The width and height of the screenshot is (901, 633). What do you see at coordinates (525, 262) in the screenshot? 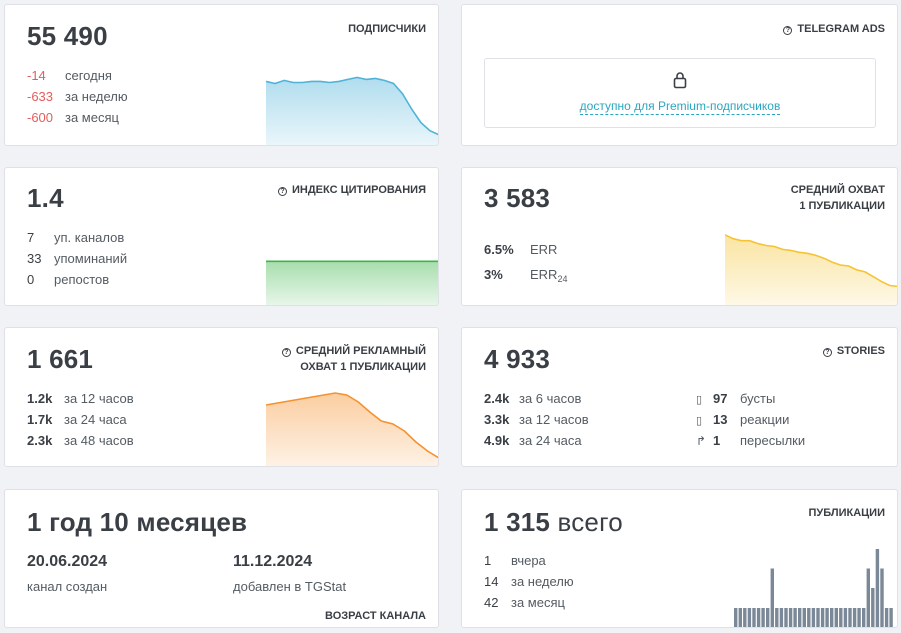
I see `err-stats: 6.5% ERR 3% ERR24` at bounding box center [525, 262].